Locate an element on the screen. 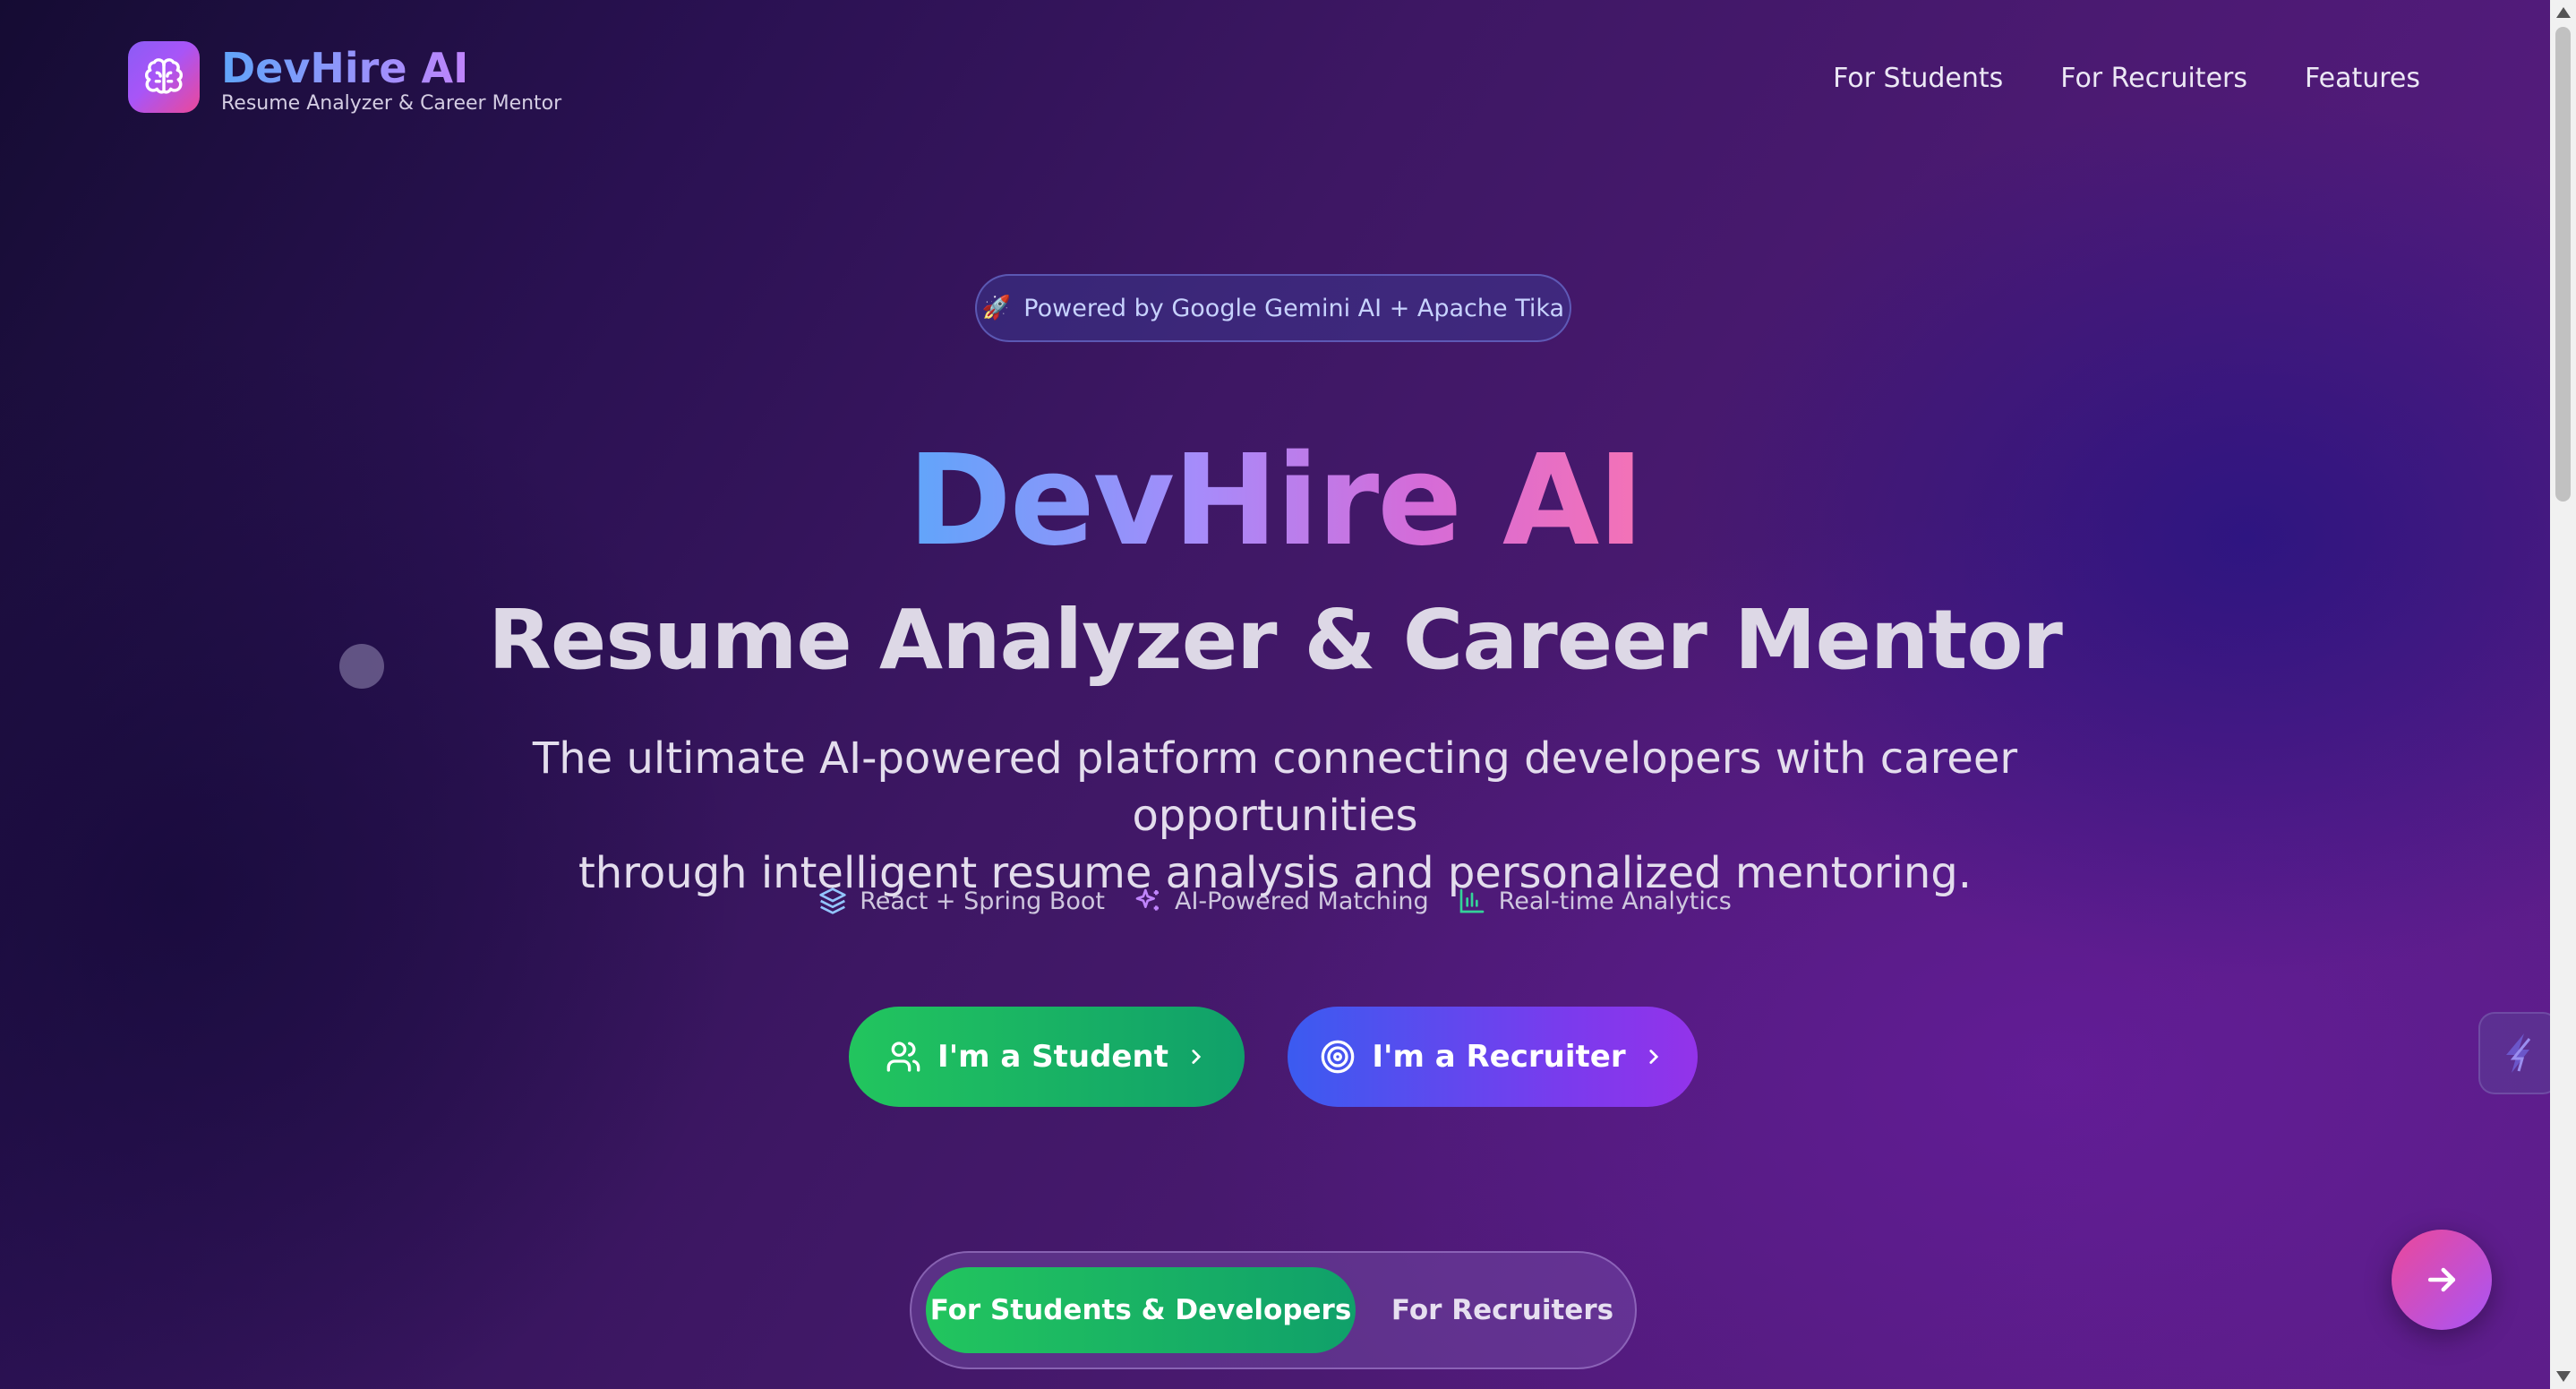  side-extension-widget is located at coordinates (2518, 1053).